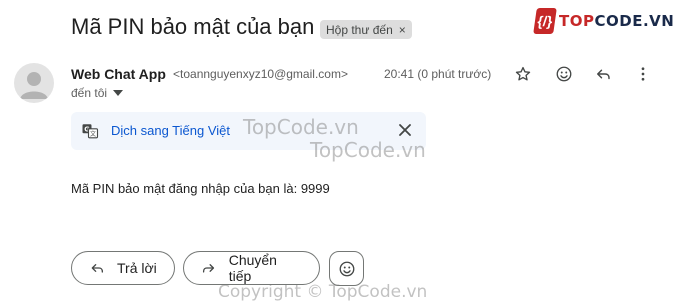 This screenshot has height=307, width=682. I want to click on star-button, so click(523, 74).